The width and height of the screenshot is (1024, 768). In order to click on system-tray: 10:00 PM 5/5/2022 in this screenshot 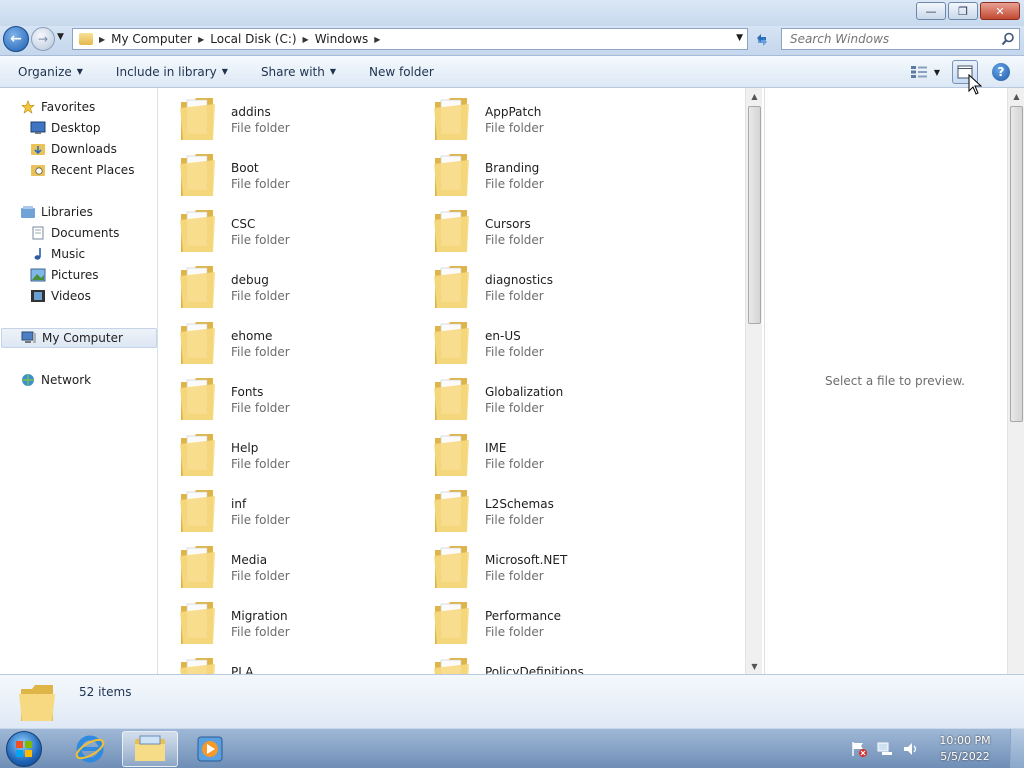, I will do `click(937, 748)`.